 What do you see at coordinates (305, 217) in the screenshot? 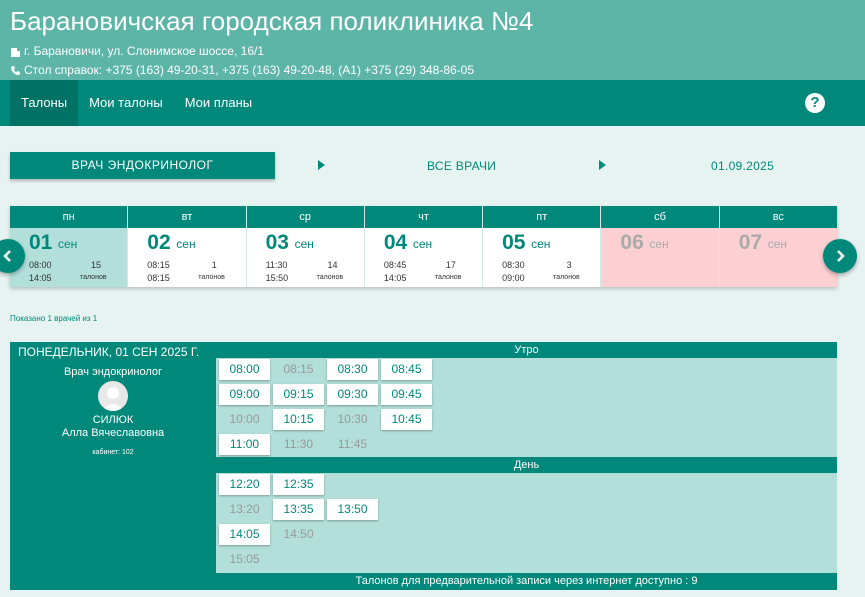
I see `day-of-week: ср` at bounding box center [305, 217].